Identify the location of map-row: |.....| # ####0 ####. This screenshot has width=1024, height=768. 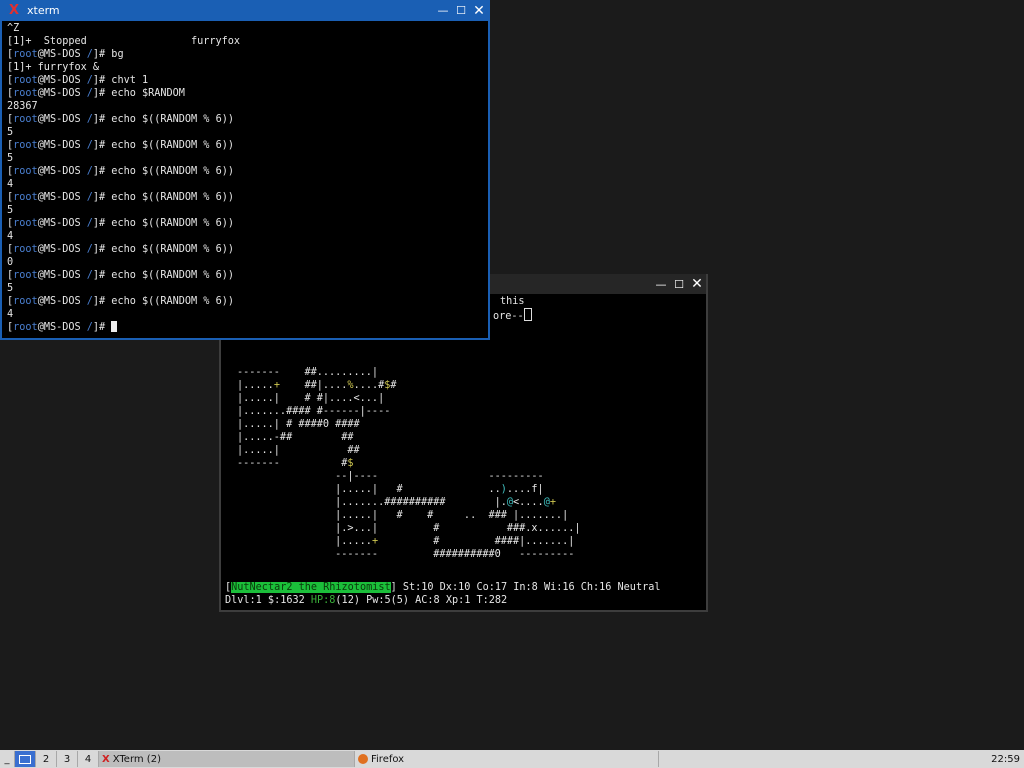
(298, 424).